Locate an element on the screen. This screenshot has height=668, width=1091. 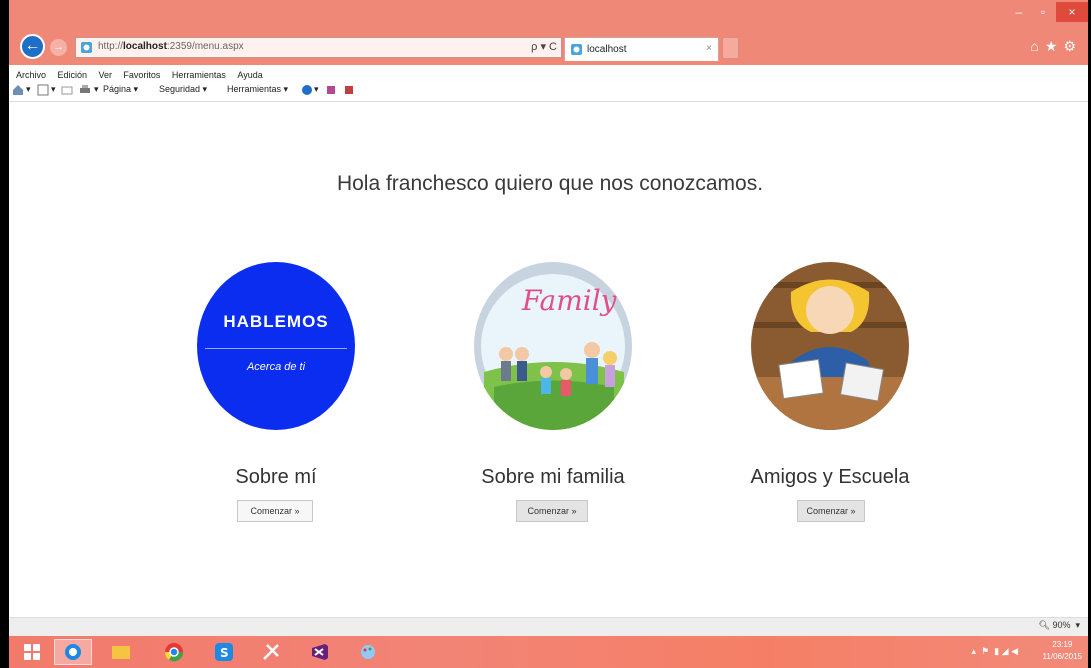
chrome-icon is located at coordinates (174, 652).